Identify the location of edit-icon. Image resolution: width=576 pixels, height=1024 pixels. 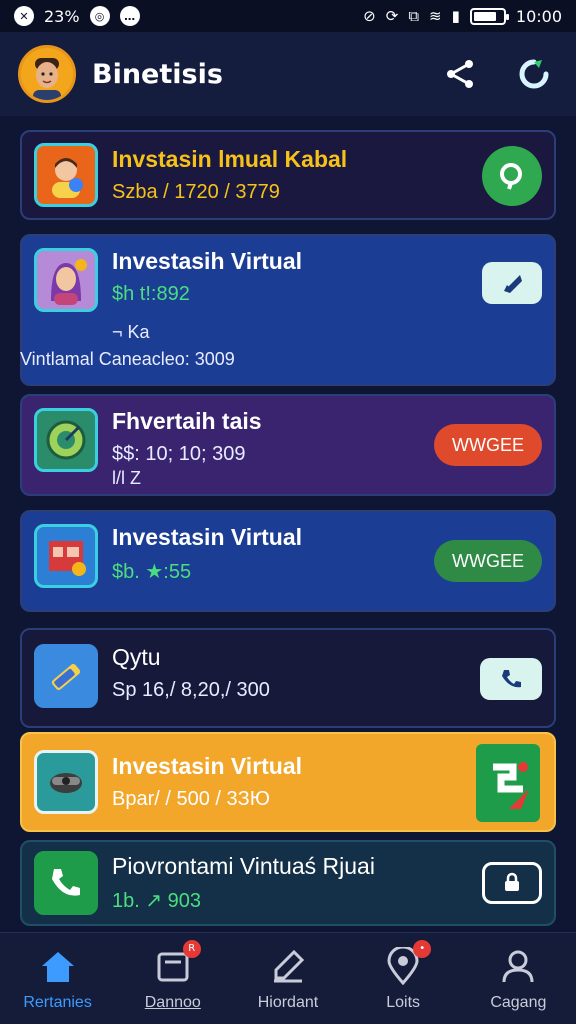
(512, 283).